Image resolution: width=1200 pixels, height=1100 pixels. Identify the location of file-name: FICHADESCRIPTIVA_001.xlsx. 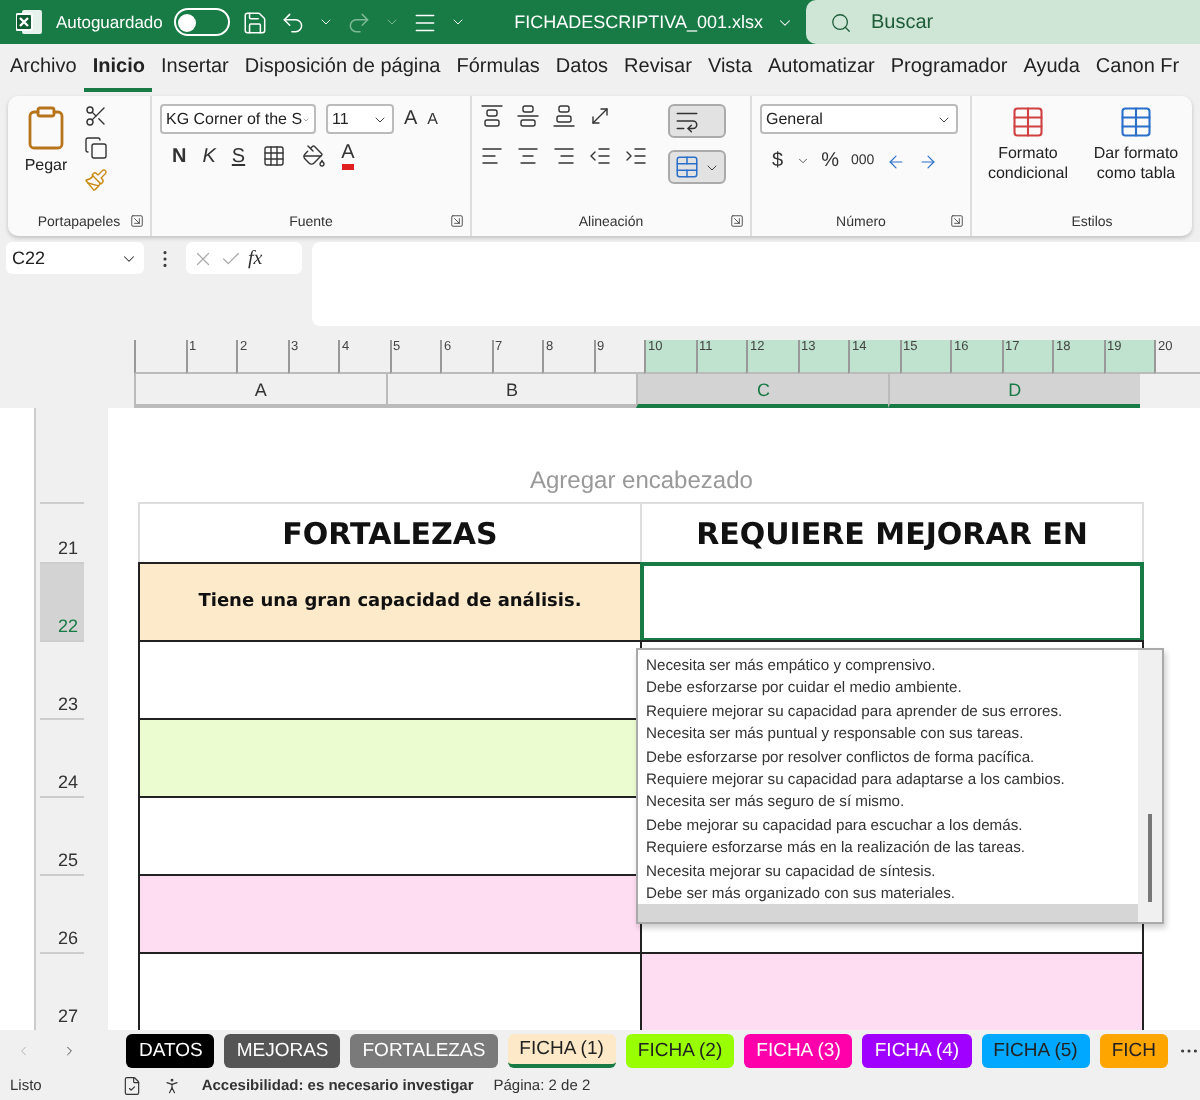
(639, 22).